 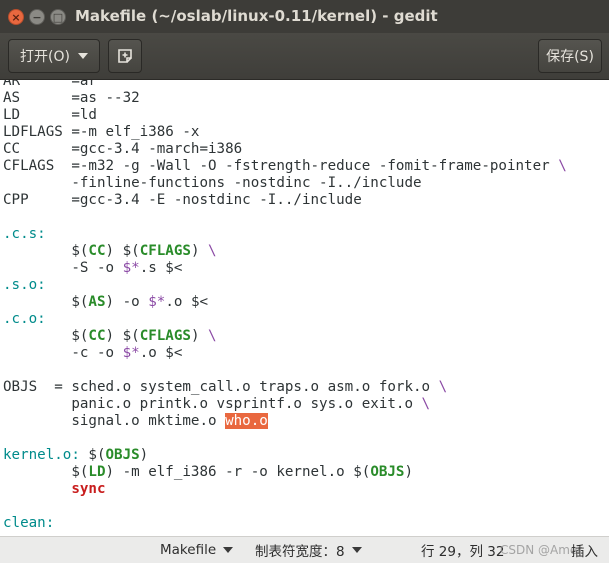 What do you see at coordinates (285, 489) in the screenshot?
I see `code-line: sync` at bounding box center [285, 489].